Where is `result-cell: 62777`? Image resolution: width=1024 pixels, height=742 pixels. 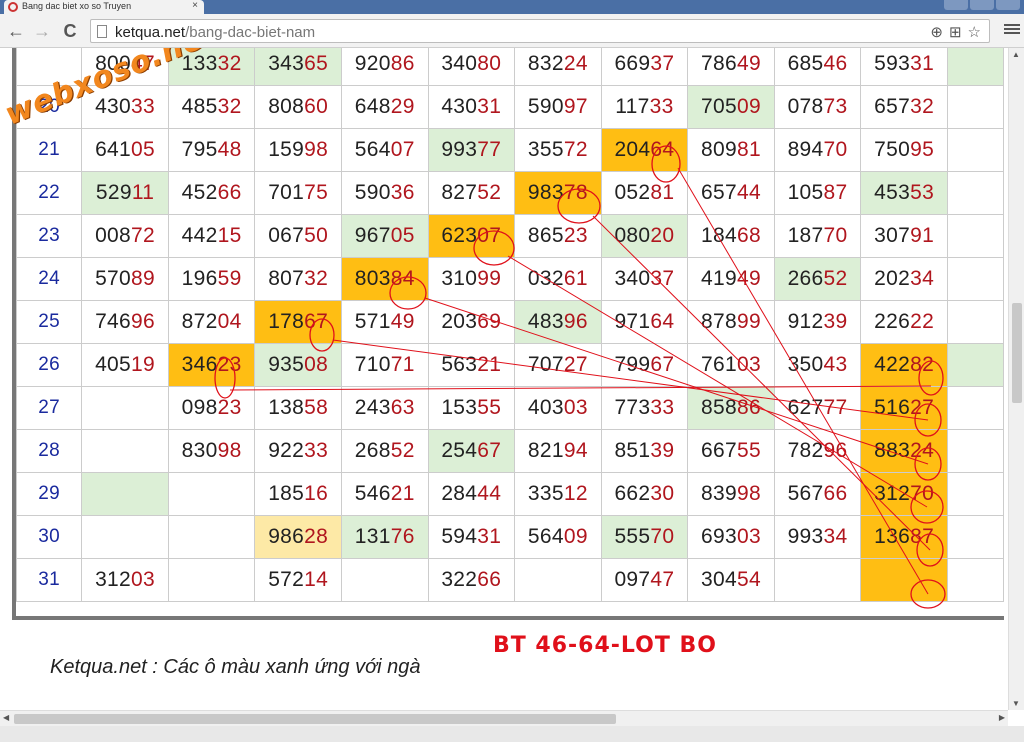 result-cell: 62777 is located at coordinates (817, 408).